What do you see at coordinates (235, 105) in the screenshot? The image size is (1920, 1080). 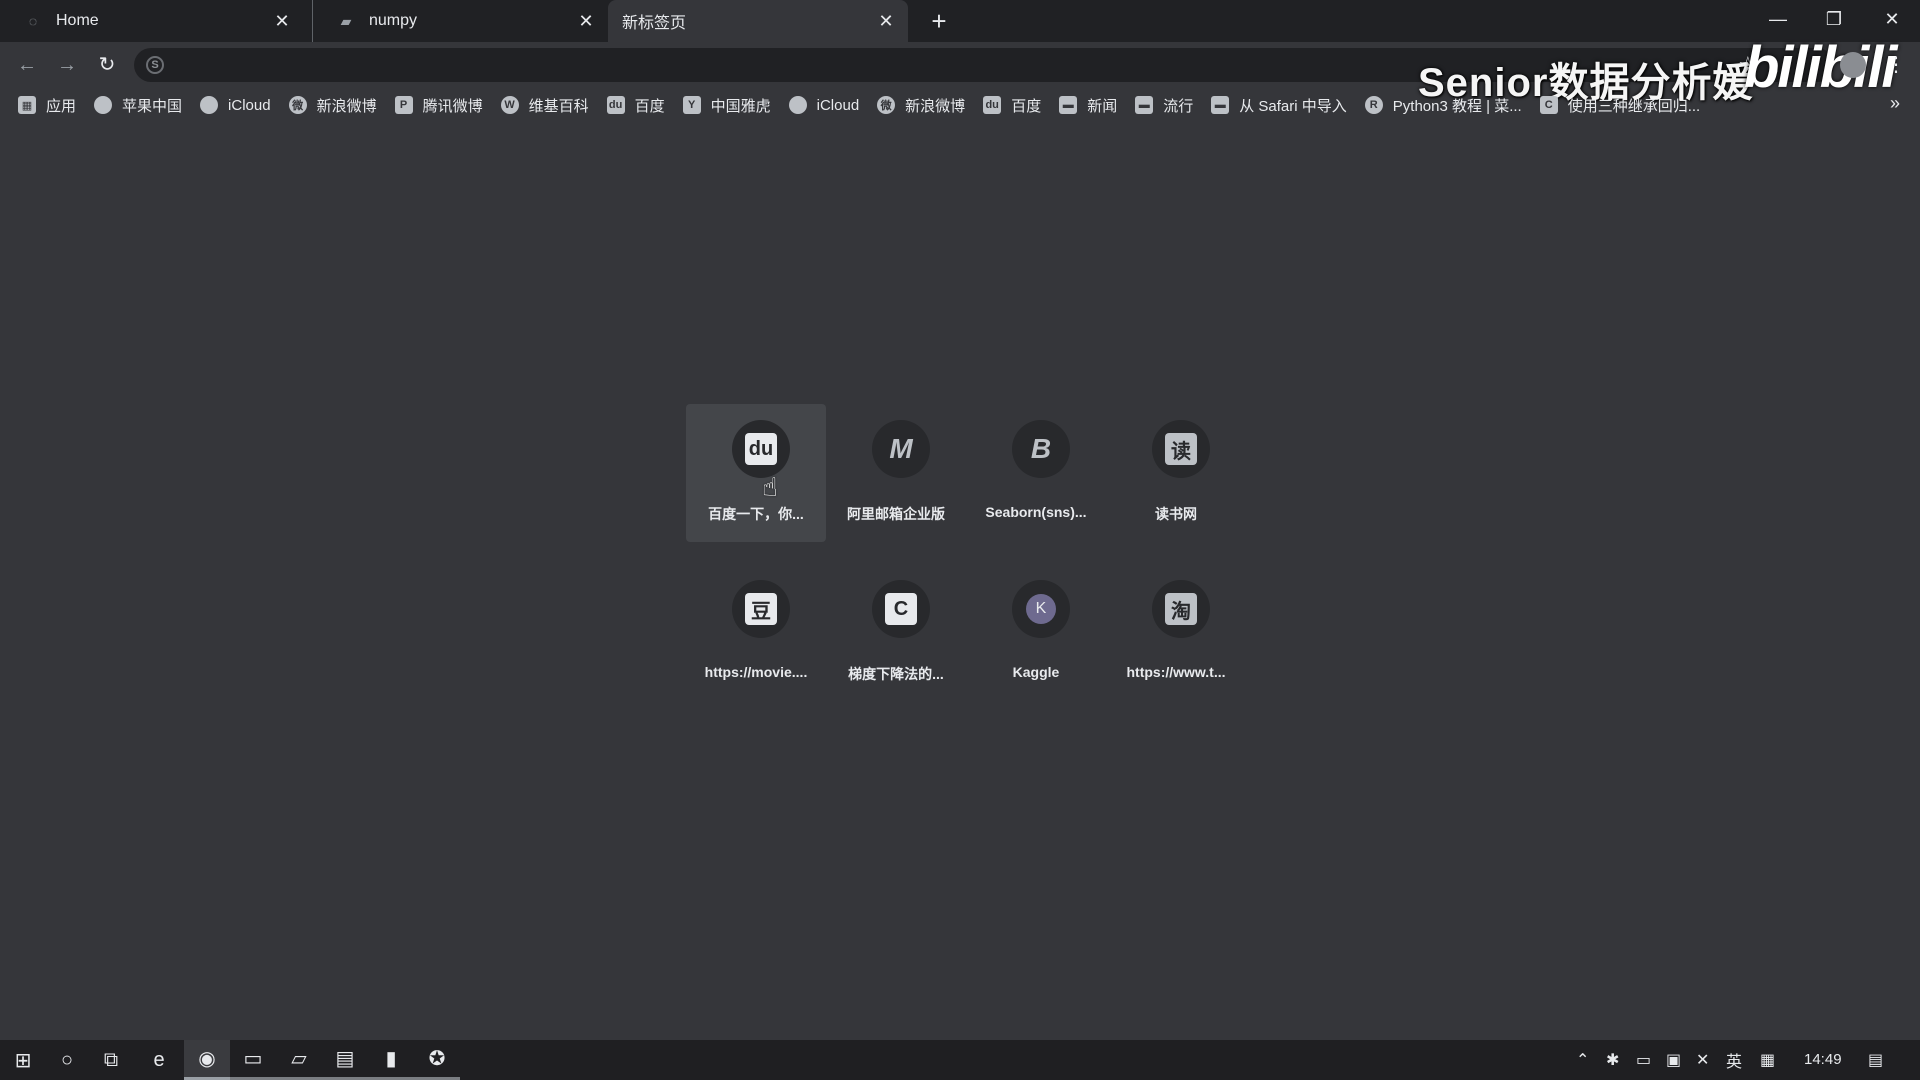 I see `bookmark-icloud: iCloud` at bounding box center [235, 105].